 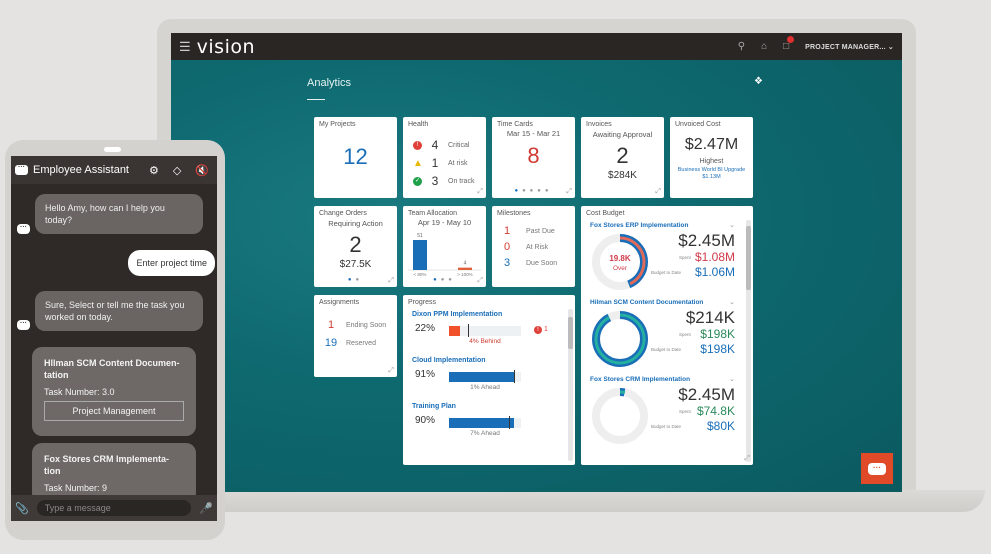 I want to click on due-soon-label: Due Soon, so click(x=542, y=263).